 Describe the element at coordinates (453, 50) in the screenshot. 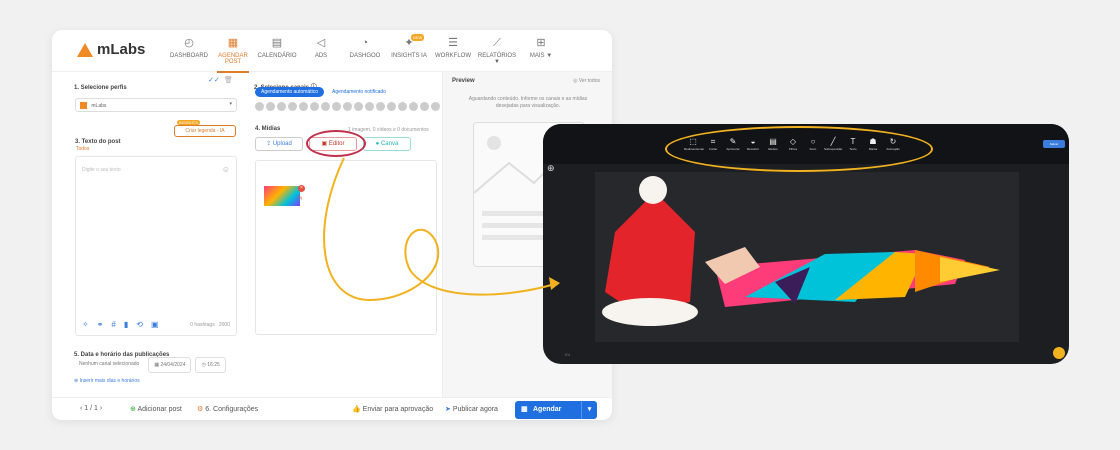

I see `nav-workflow: ☰ WORKFLOW` at that location.